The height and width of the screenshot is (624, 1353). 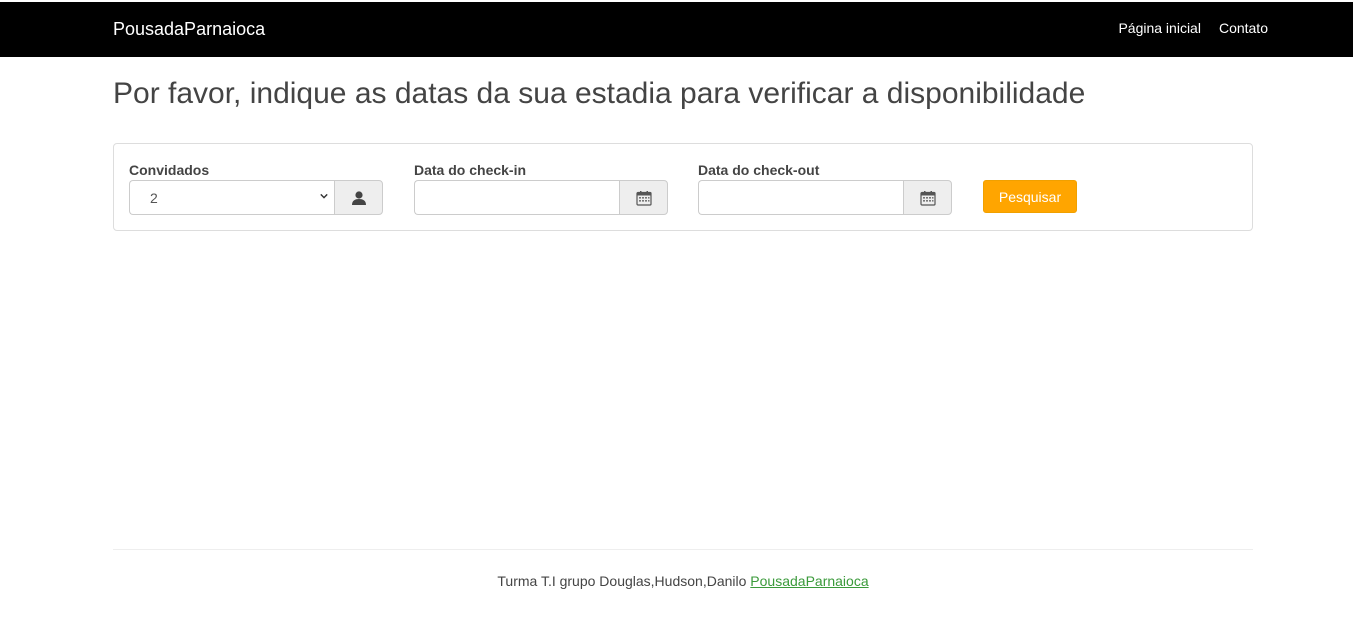 What do you see at coordinates (759, 170) in the screenshot?
I see `checkout-label: Data do check-out` at bounding box center [759, 170].